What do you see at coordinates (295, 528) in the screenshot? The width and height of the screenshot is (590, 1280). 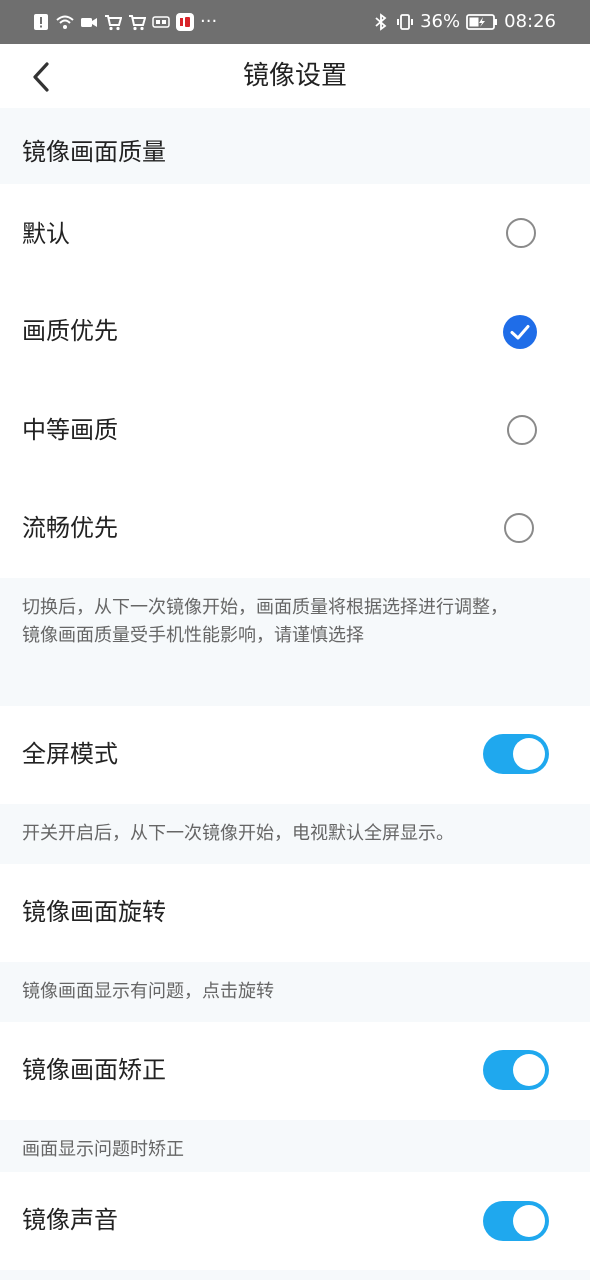 I see `quality-option-smooth: 流畅优先` at bounding box center [295, 528].